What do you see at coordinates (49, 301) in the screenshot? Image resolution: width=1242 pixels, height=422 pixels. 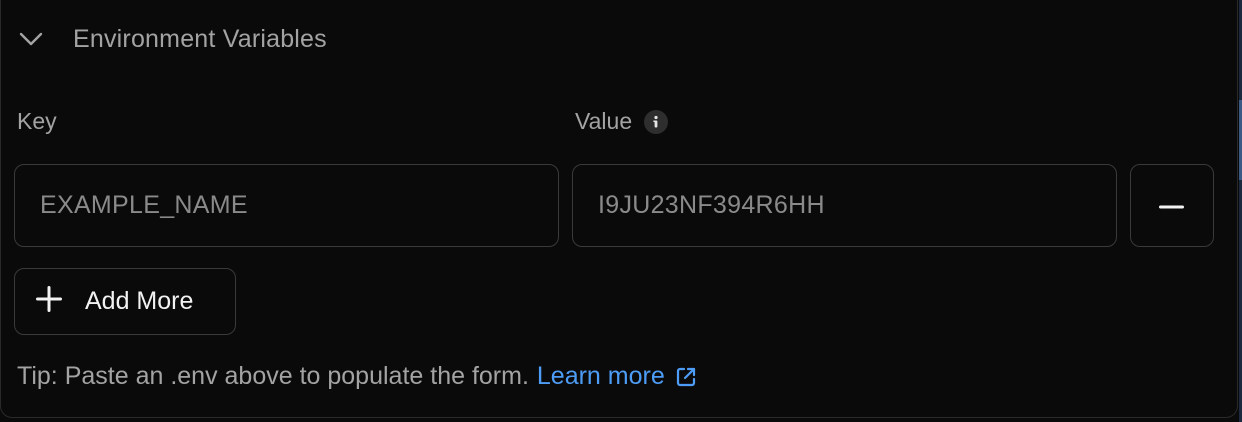 I see `plus-icon` at bounding box center [49, 301].